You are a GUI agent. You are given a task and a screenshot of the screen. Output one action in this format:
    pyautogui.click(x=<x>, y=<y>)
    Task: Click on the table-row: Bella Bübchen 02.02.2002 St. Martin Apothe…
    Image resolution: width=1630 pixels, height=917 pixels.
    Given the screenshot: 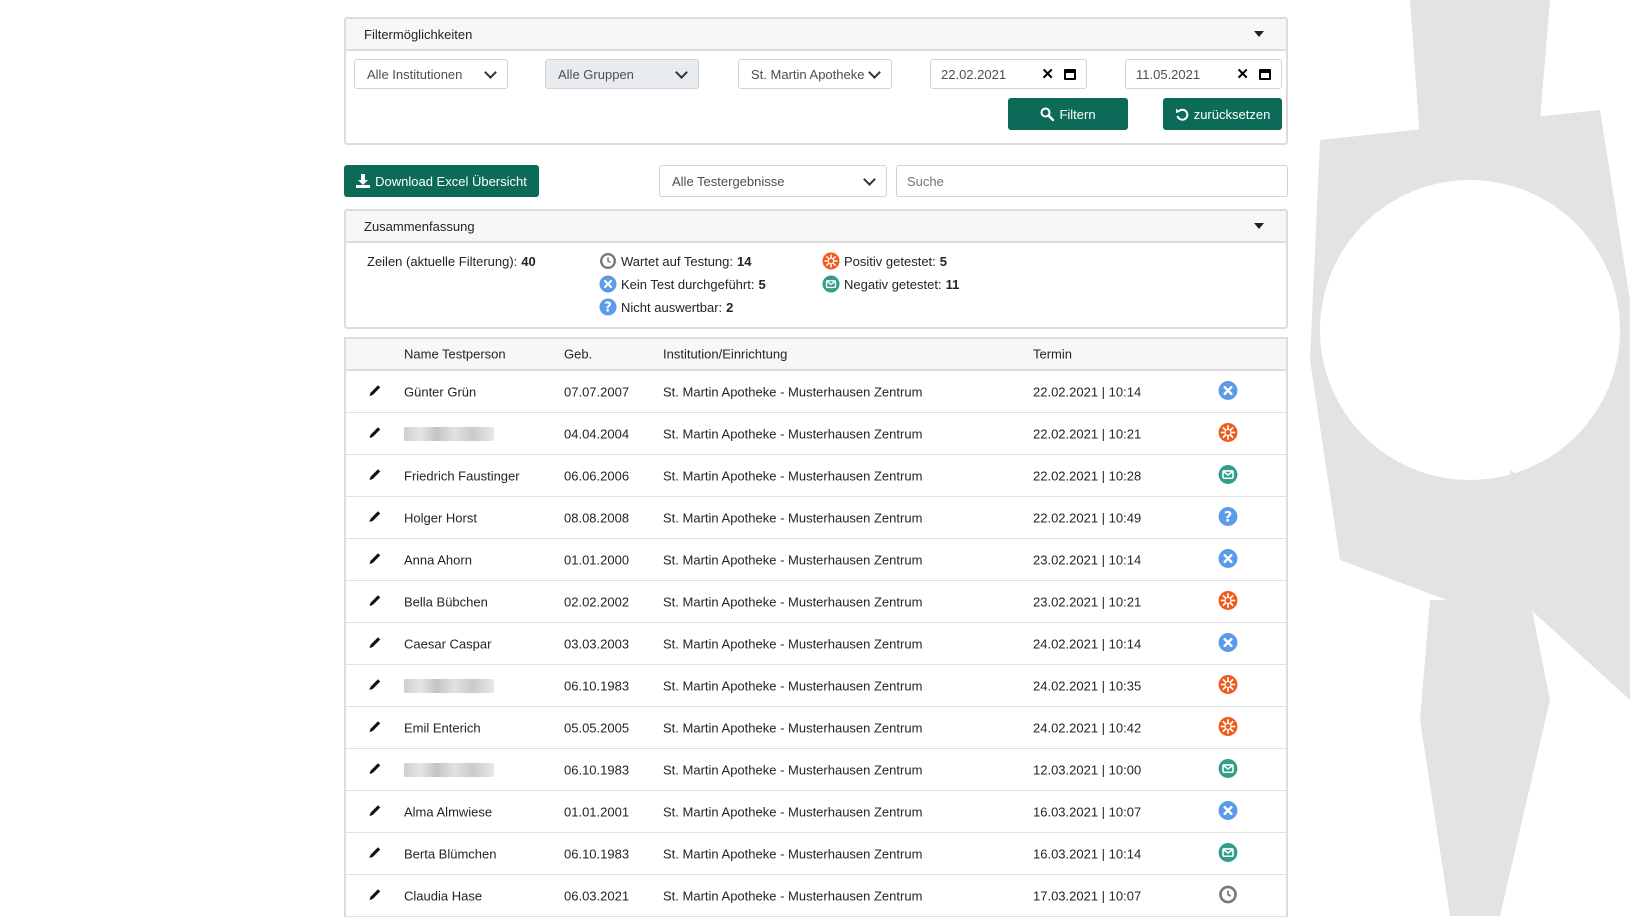 What is the action you would take?
    pyautogui.click(x=816, y=602)
    